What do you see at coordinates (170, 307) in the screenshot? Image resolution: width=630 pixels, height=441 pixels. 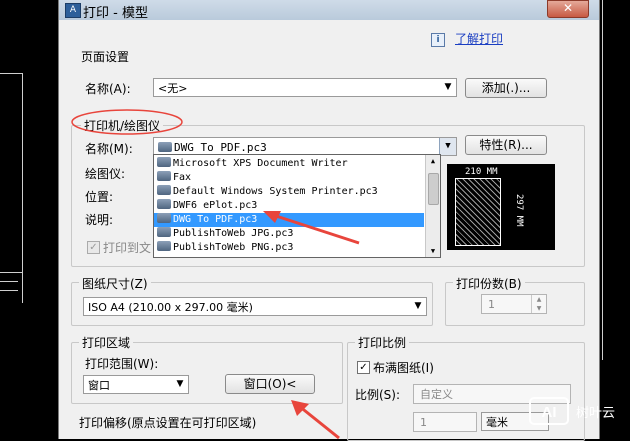 I see `paper-size-value: ISO A4 (210.00 x 297.00 毫米)` at bounding box center [170, 307].